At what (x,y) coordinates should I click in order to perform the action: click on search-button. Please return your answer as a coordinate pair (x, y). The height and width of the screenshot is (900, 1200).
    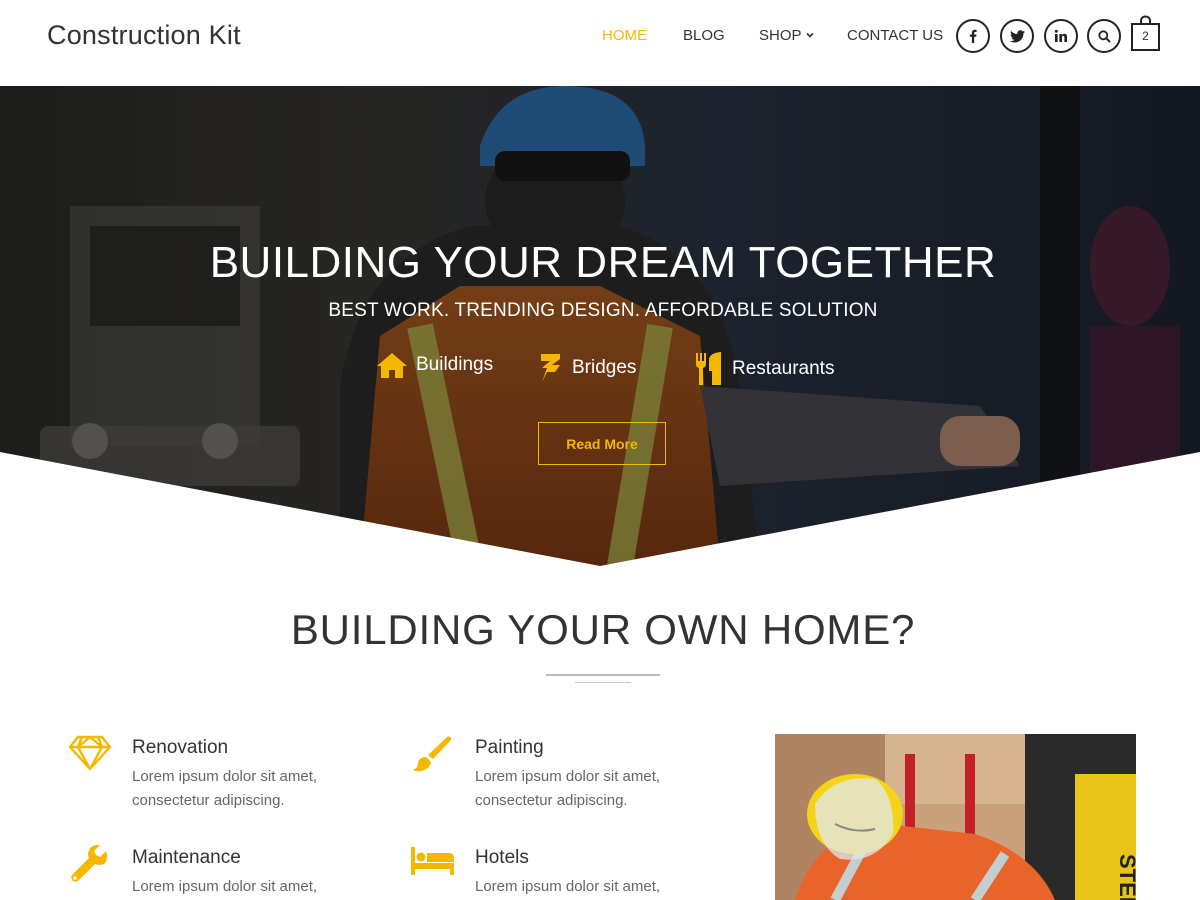
    Looking at the image, I should click on (1104, 36).